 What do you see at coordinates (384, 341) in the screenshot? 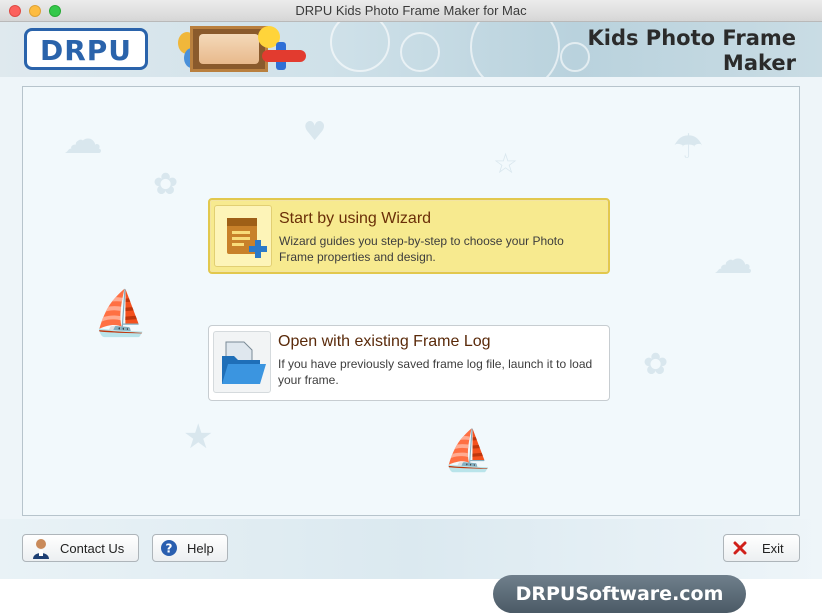
I see `open-option-title: Open with existing Frame Log` at bounding box center [384, 341].